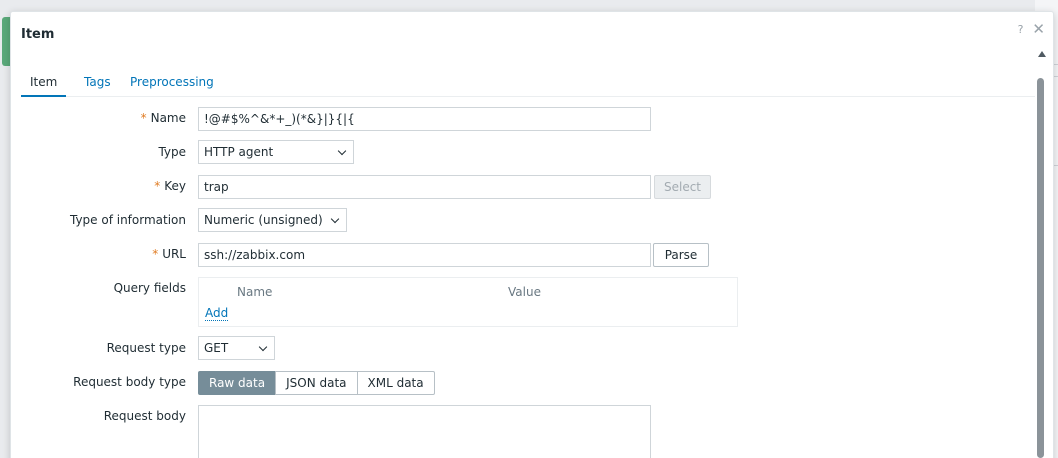 The image size is (1058, 458). Describe the element at coordinates (424, 255) in the screenshot. I see `url-input: ssh://zabbix.com` at that location.